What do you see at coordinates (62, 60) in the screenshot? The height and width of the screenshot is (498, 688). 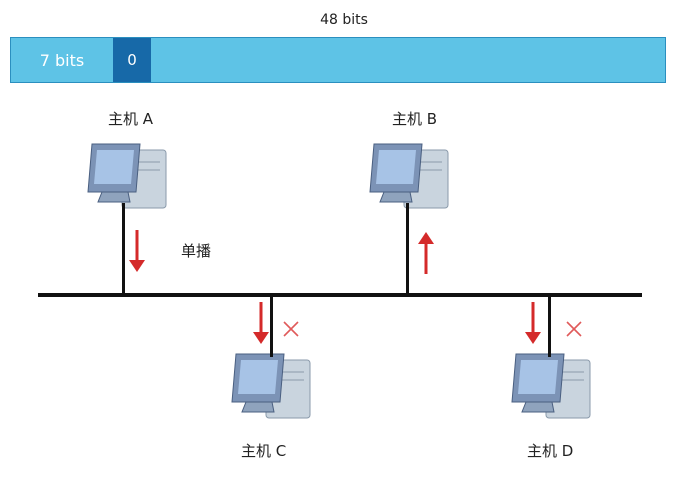 I see `first-bits-segment: 7 bits` at bounding box center [62, 60].